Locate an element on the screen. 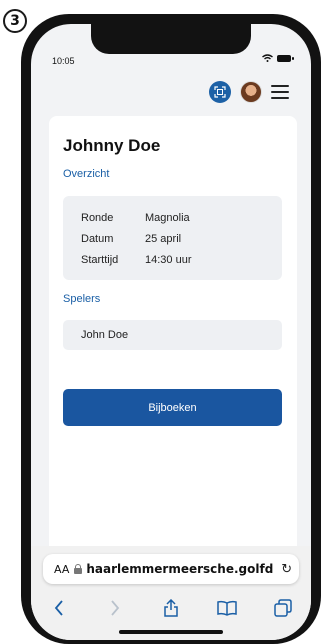  status-icons is located at coordinates (278, 58).